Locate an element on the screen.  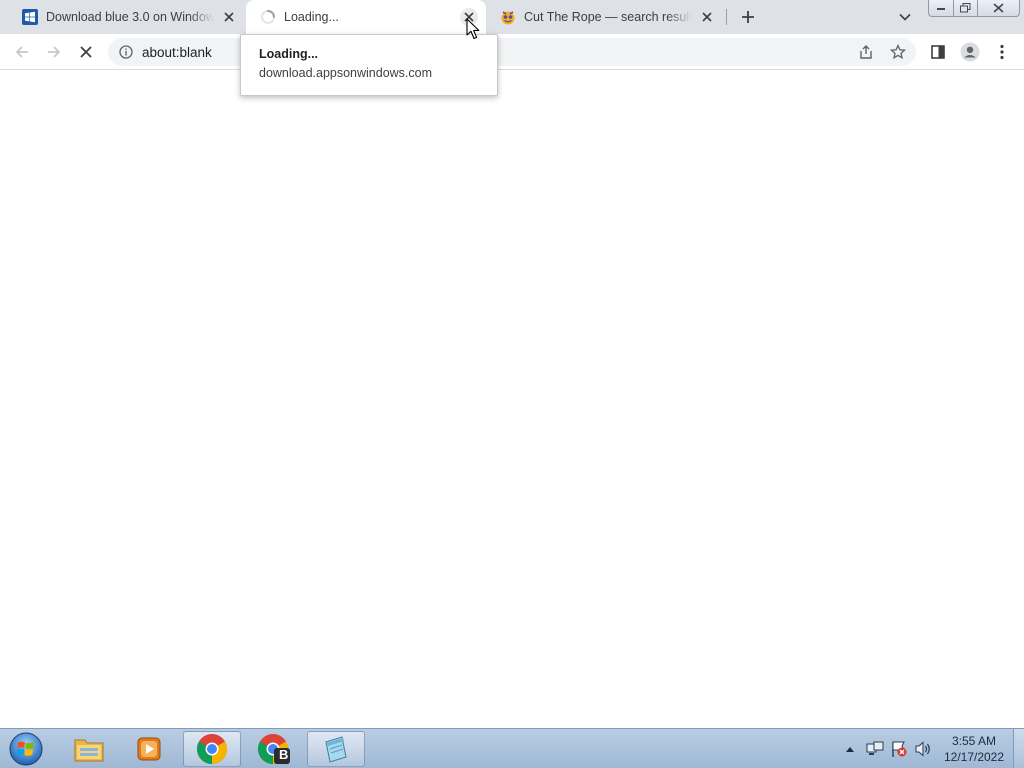
taskbar-chrome-beta: B is located at coordinates (274, 749).